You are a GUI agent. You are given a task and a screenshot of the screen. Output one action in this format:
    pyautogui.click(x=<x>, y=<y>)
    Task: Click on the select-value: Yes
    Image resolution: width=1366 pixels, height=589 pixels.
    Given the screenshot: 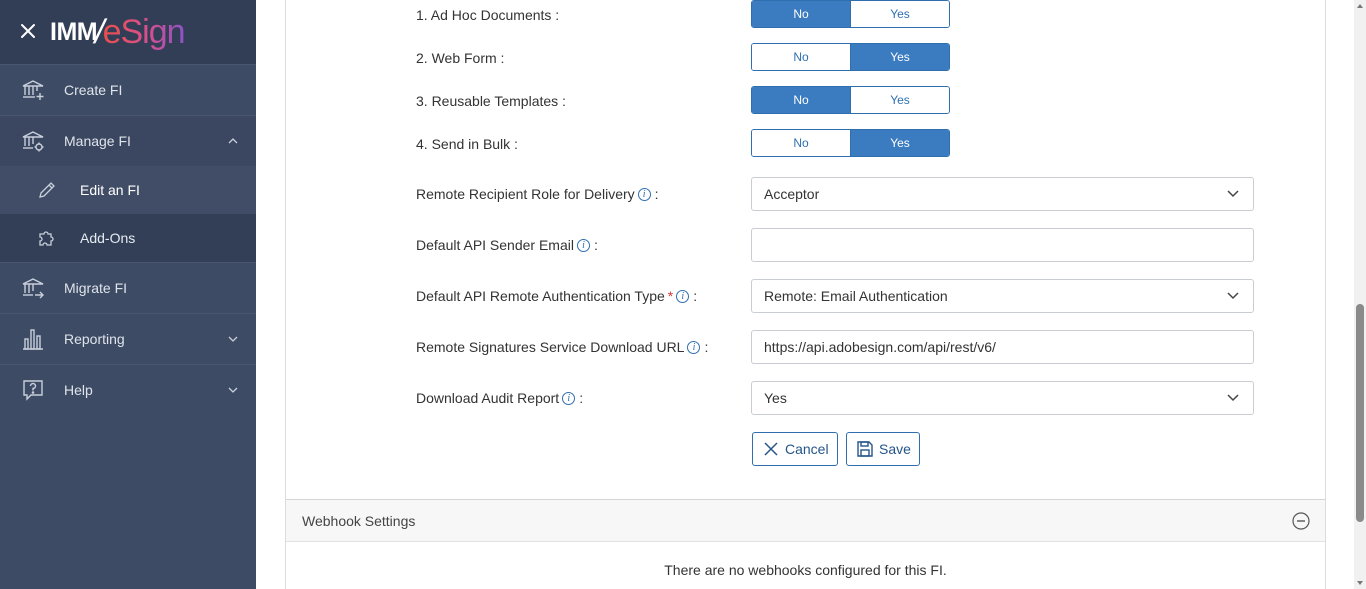 What is the action you would take?
    pyautogui.click(x=775, y=398)
    